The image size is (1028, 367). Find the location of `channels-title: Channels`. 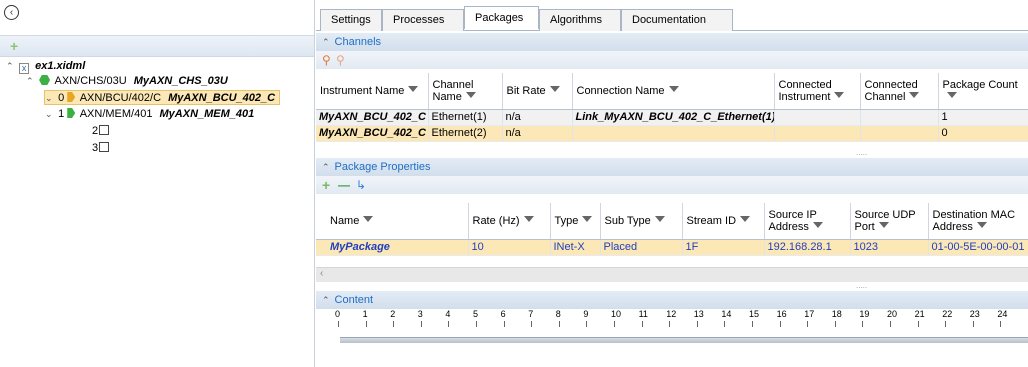

channels-title: Channels is located at coordinates (358, 42).